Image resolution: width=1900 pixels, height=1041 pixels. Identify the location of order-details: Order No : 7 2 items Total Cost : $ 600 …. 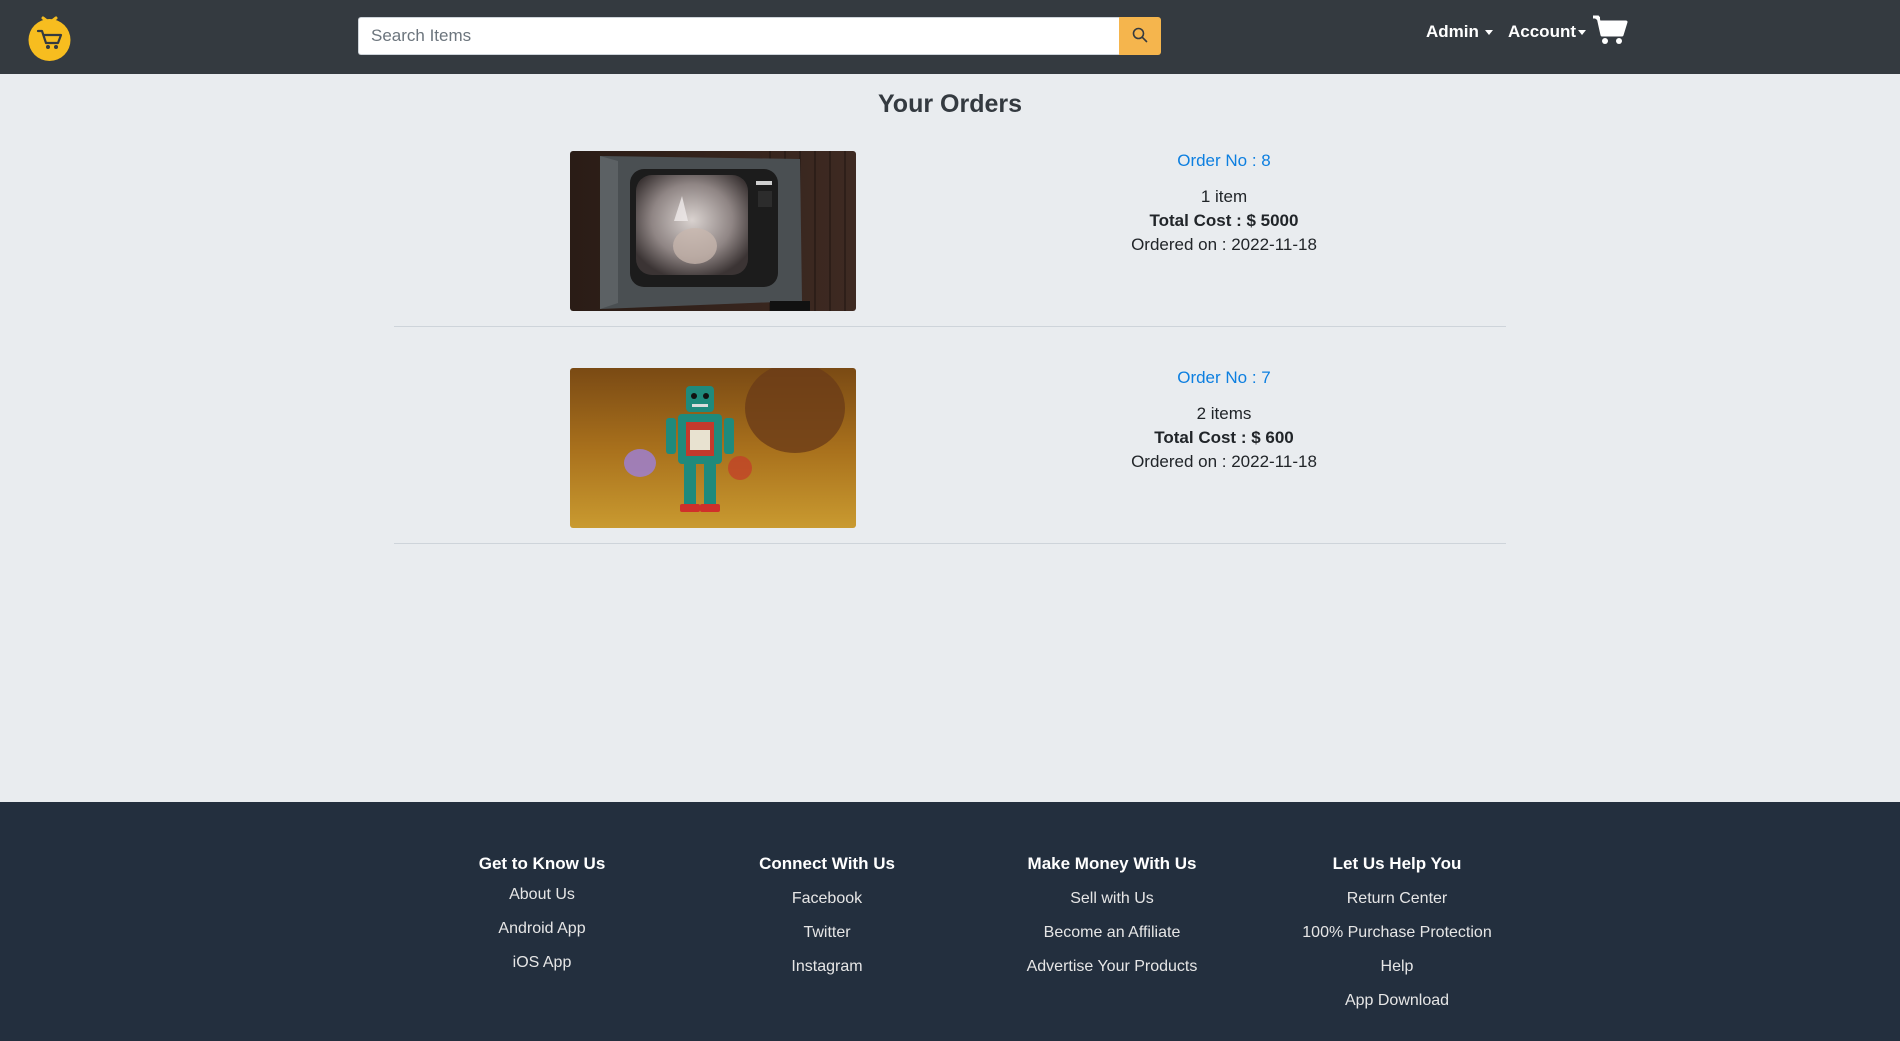
(1224, 421).